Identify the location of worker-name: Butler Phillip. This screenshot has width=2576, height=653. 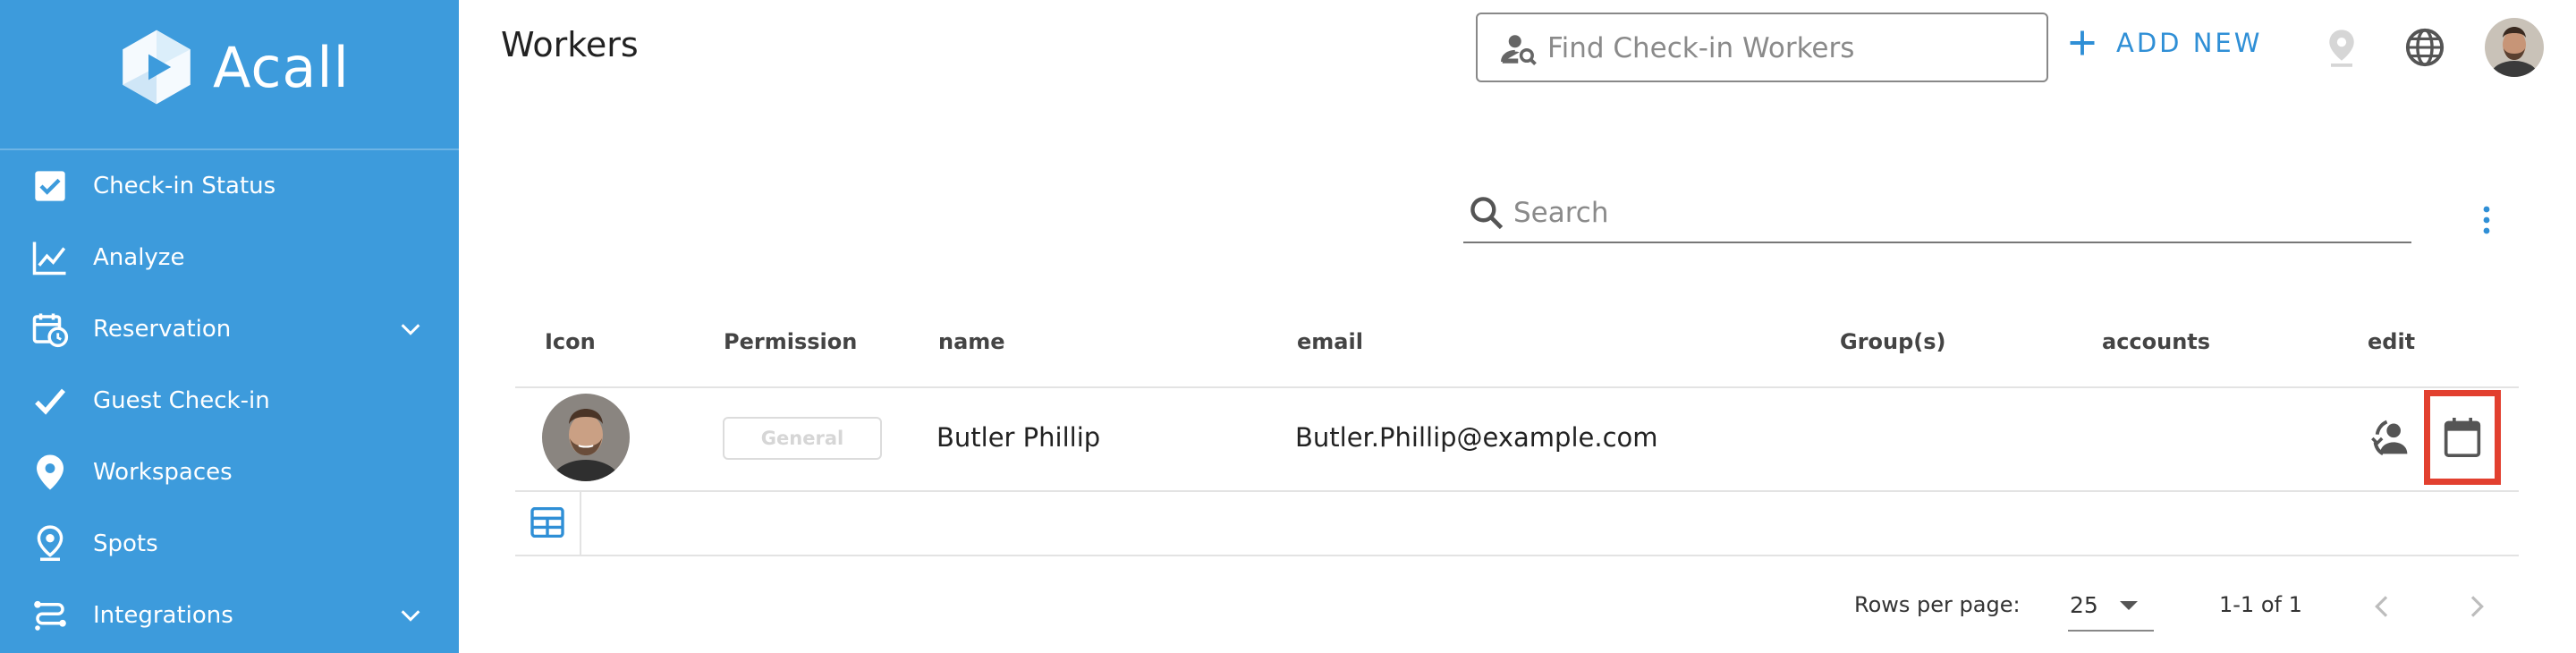
(1018, 438).